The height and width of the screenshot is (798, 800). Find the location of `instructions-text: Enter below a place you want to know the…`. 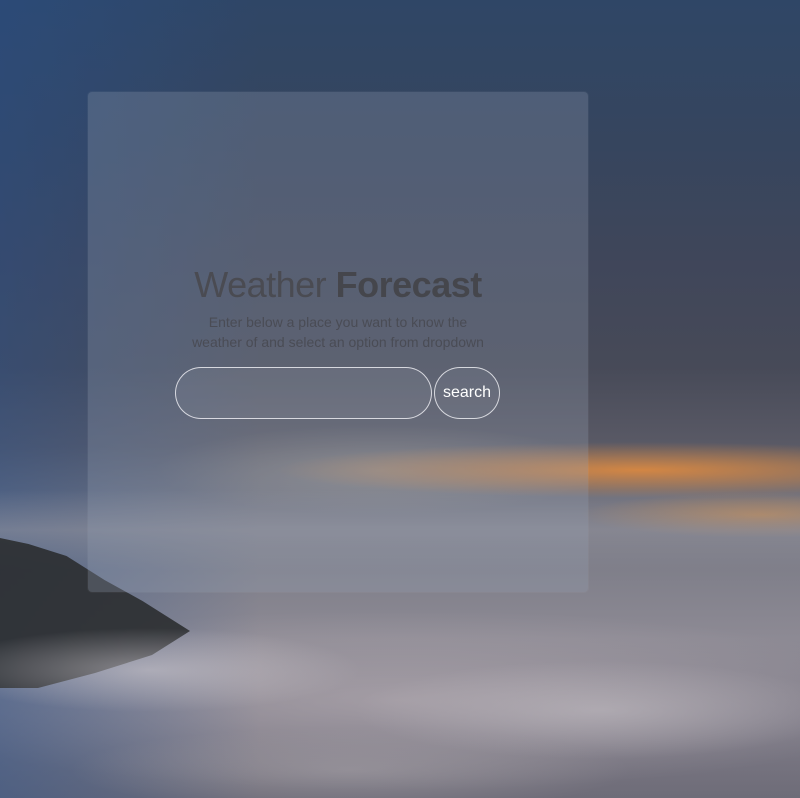

instructions-text: Enter below a place you want to know the… is located at coordinates (338, 332).